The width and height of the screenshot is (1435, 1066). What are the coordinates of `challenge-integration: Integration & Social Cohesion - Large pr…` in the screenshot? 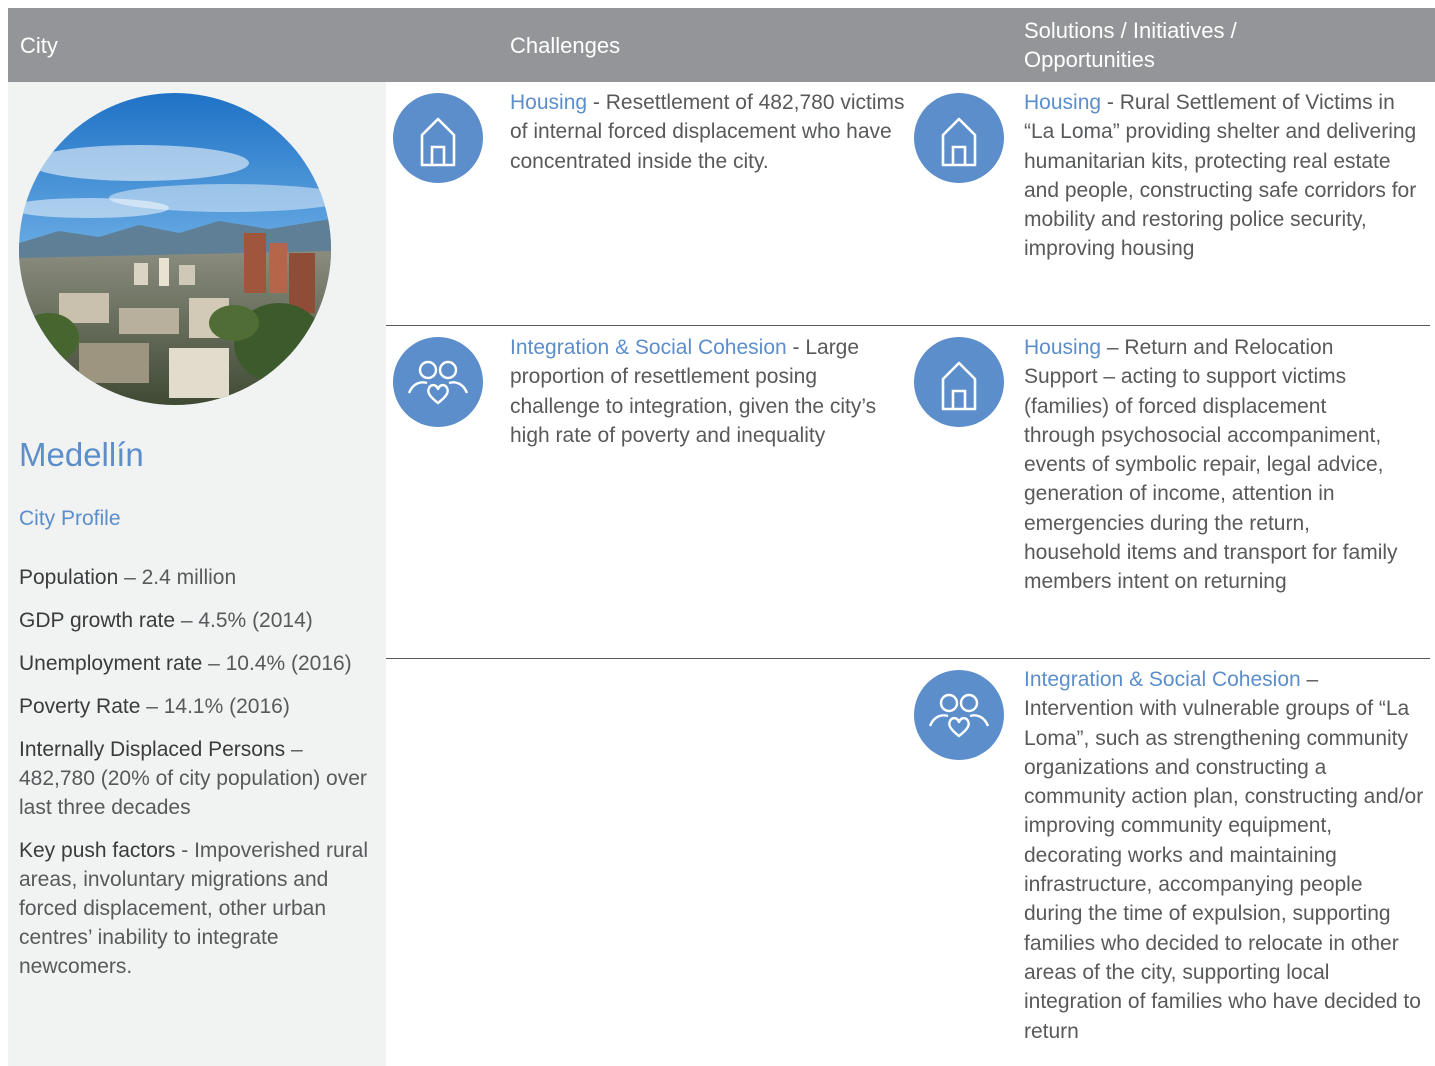 It's located at (693, 391).